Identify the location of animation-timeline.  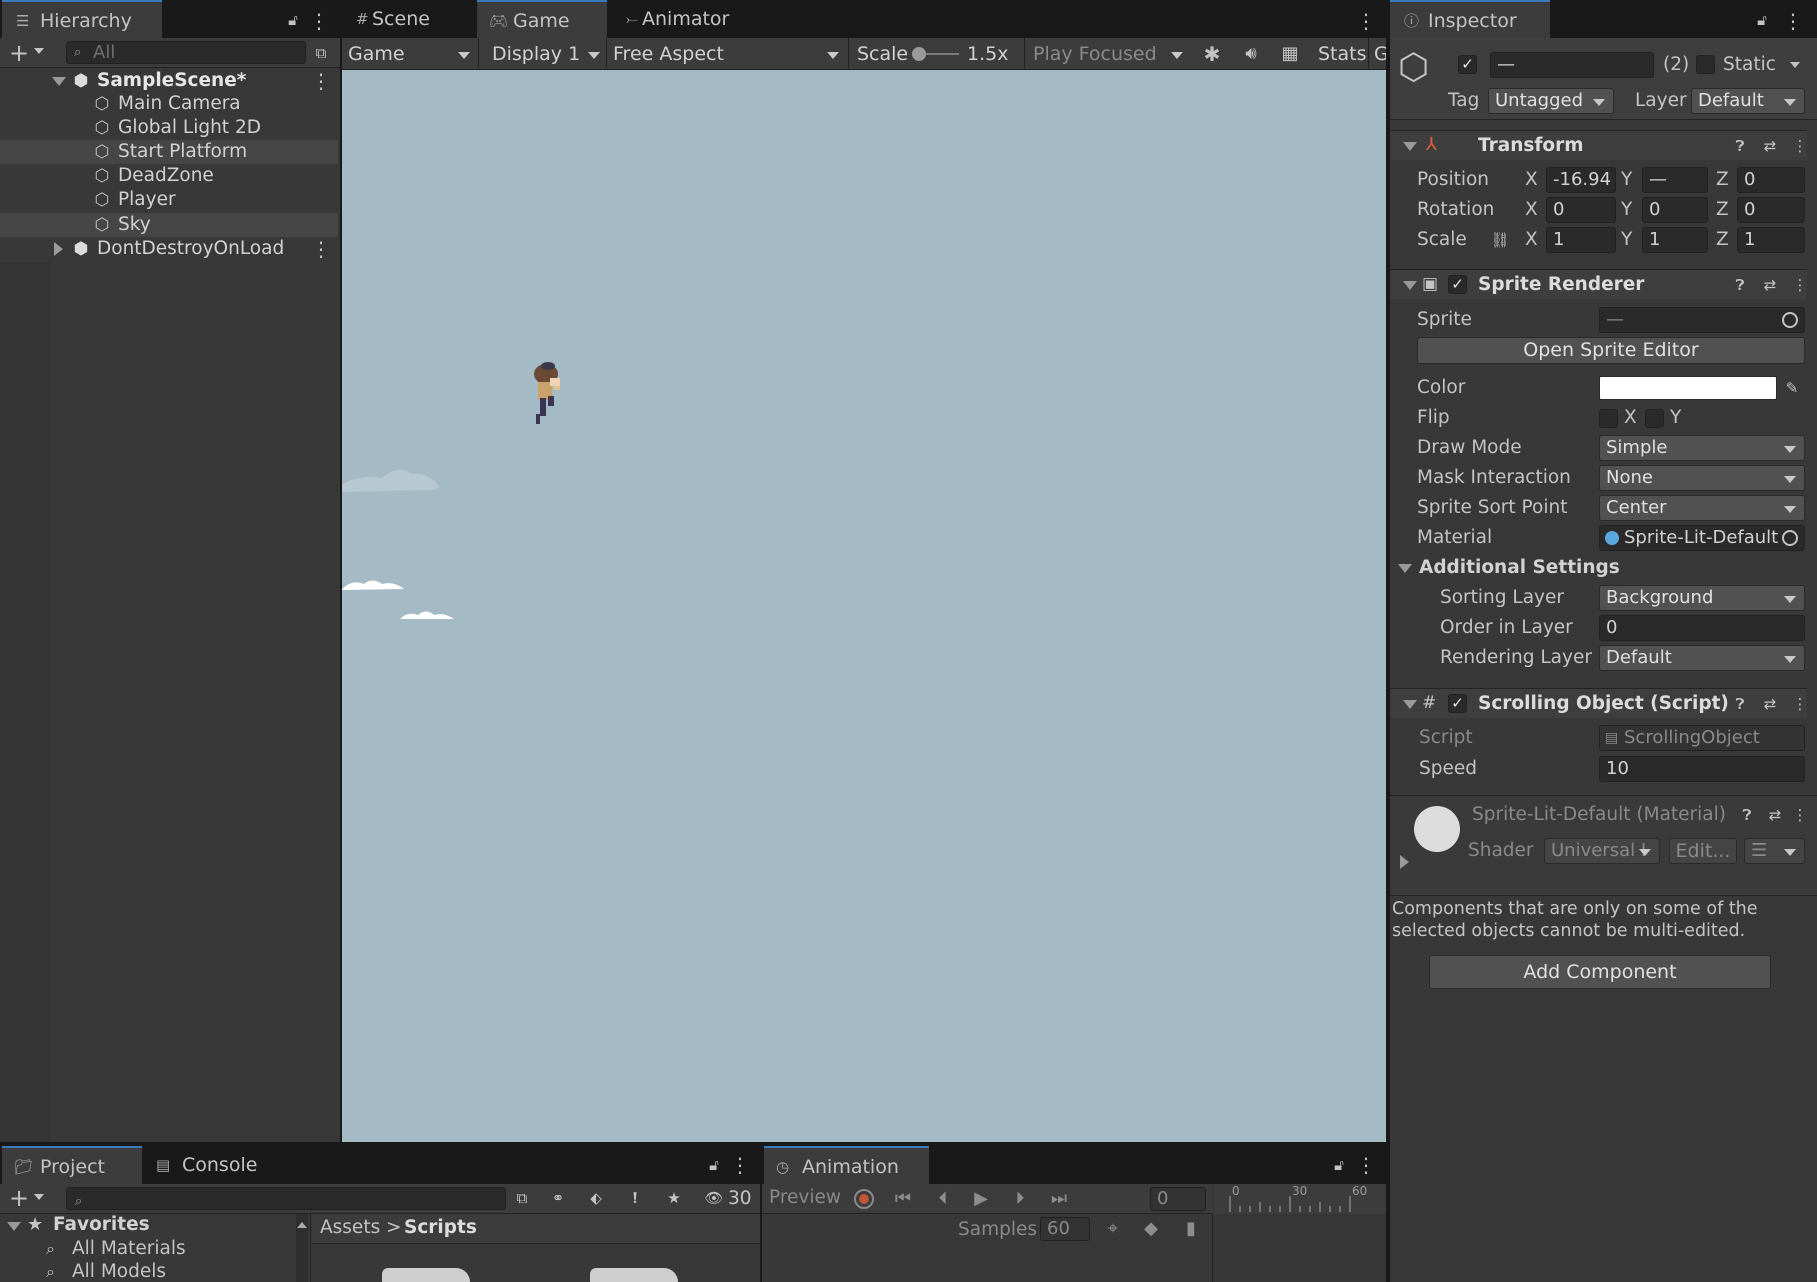
(1299, 1248).